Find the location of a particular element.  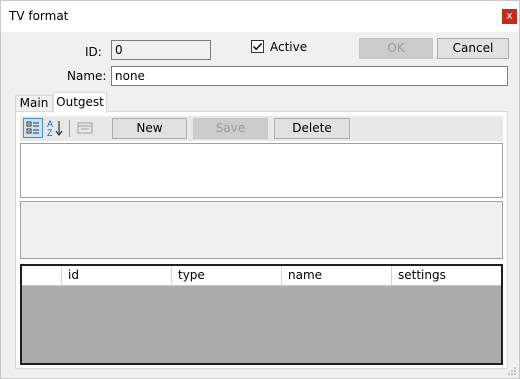

id-label: ID: is located at coordinates (93, 52).